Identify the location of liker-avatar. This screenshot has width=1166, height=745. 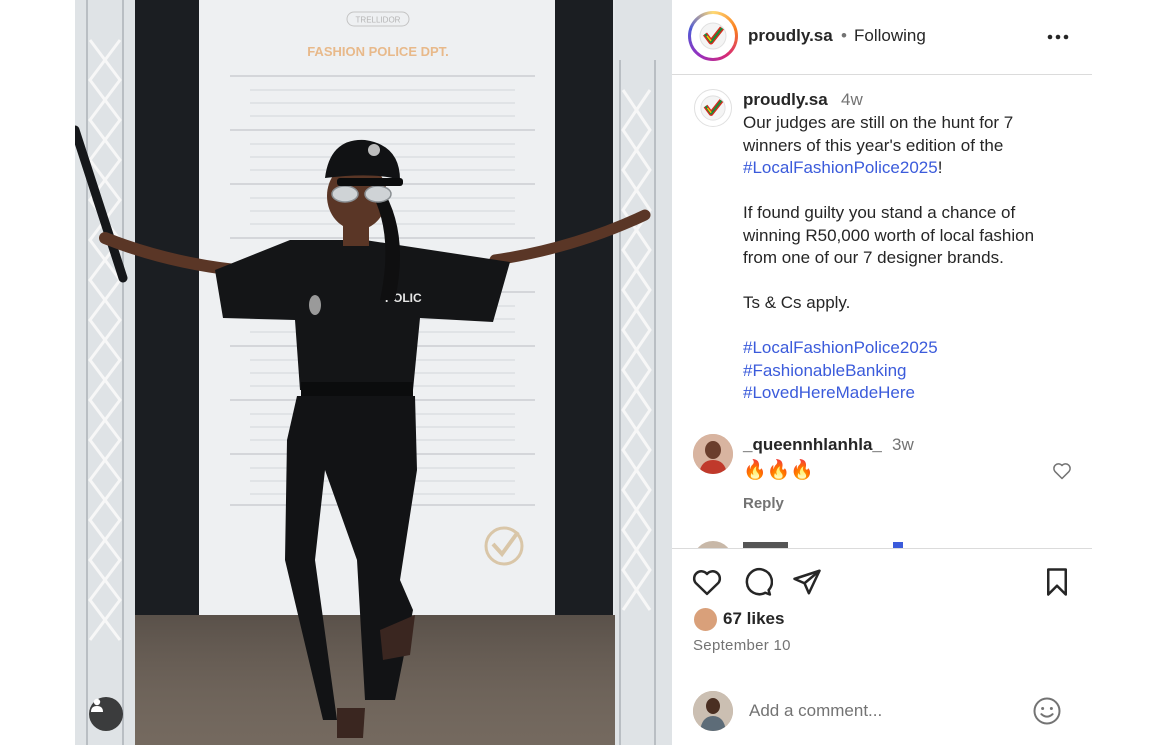
(705, 619).